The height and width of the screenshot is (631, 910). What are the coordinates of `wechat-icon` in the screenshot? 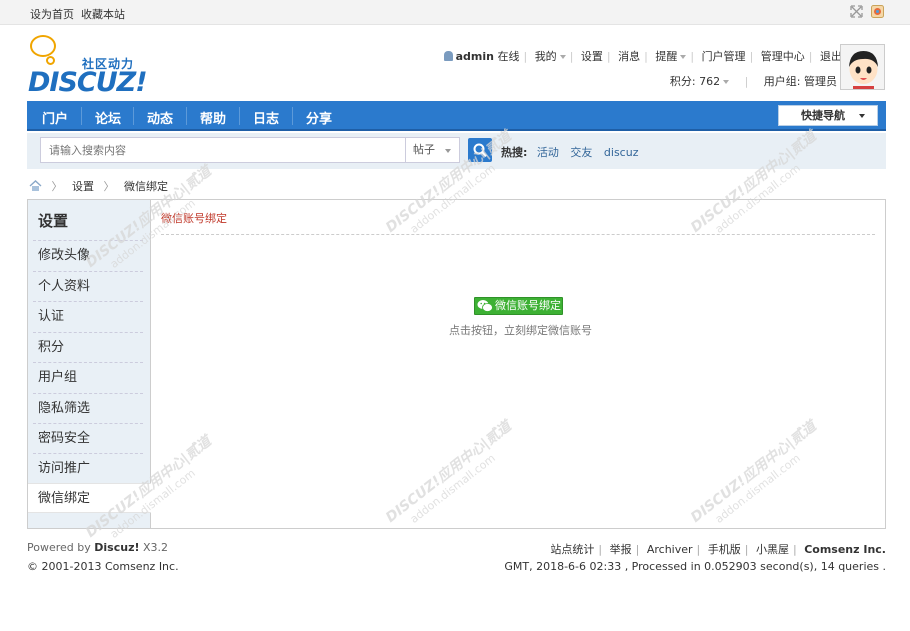 It's located at (485, 306).